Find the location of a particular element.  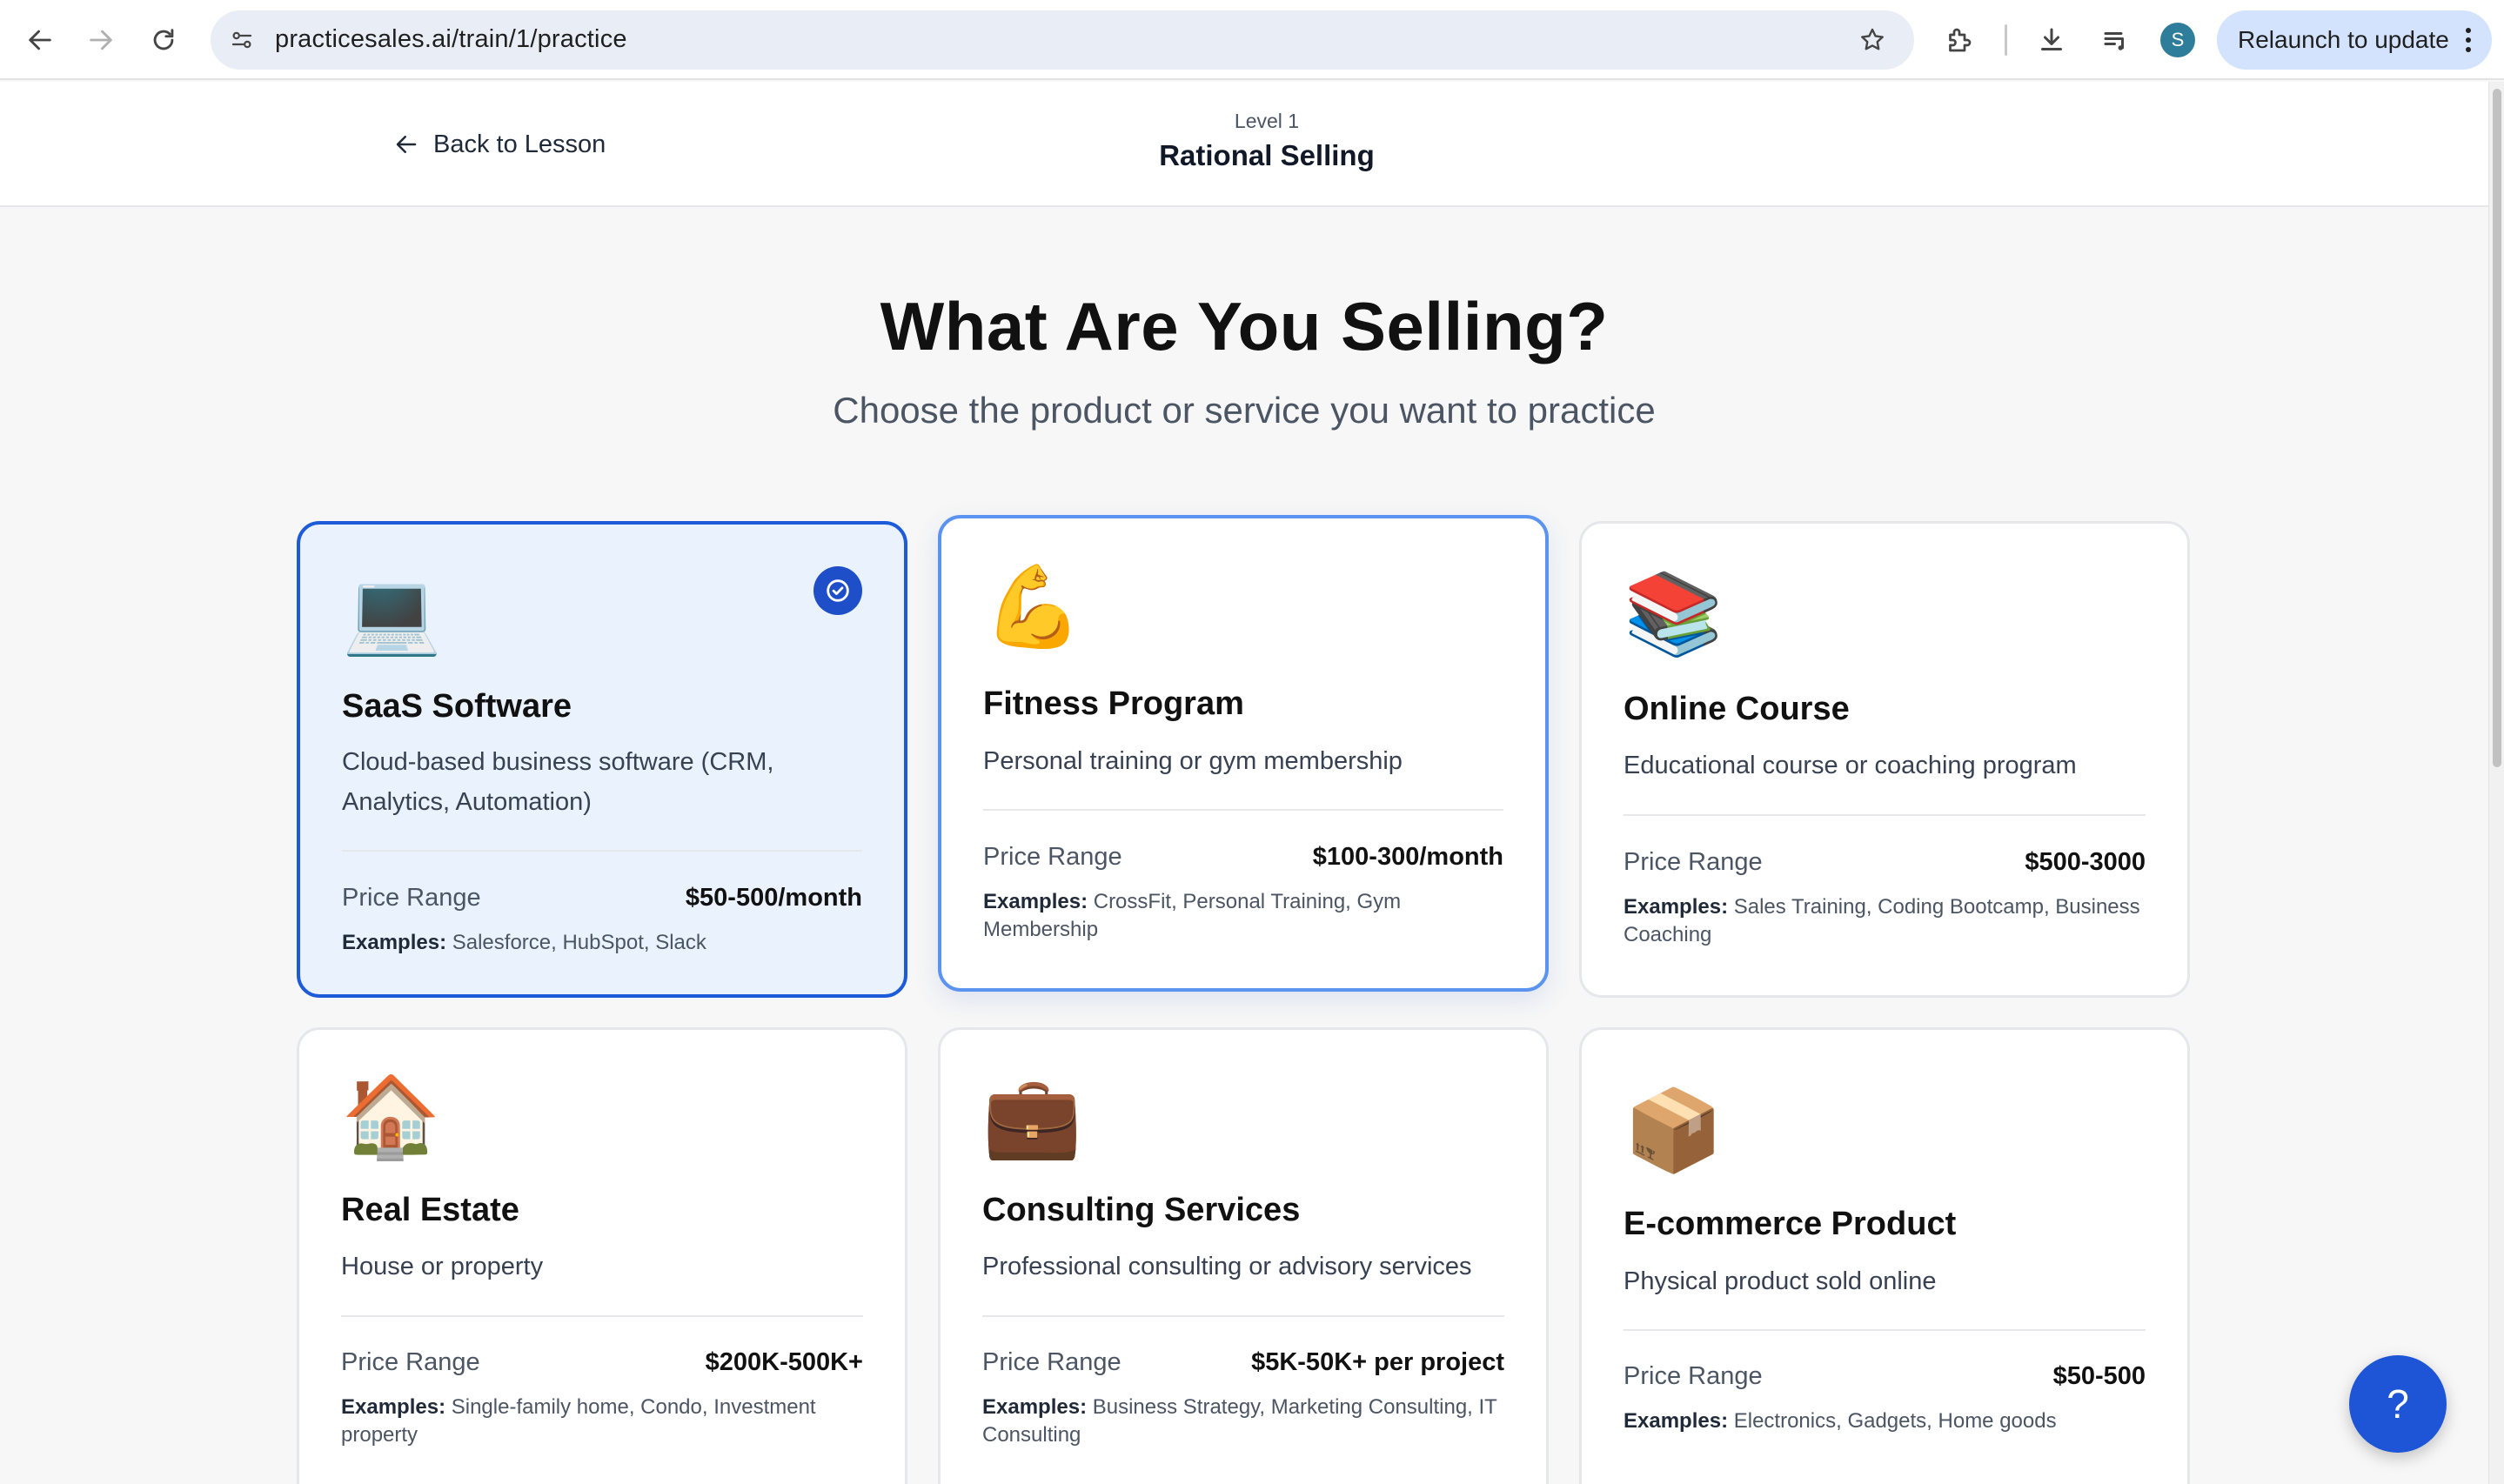

product-title: Online Course is located at coordinates (1737, 709).